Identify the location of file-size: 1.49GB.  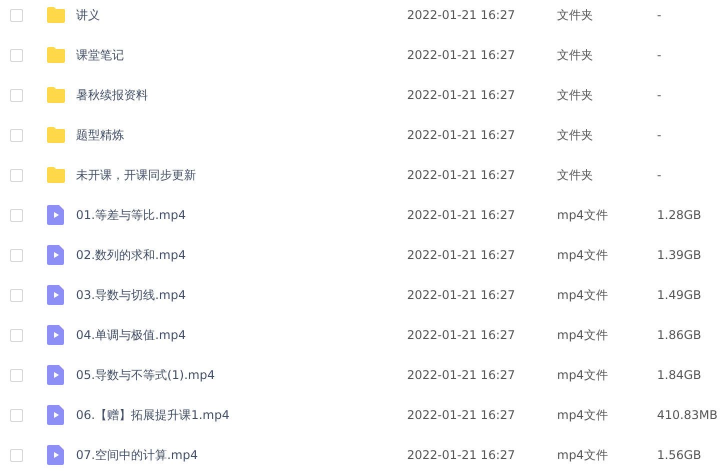
(679, 295).